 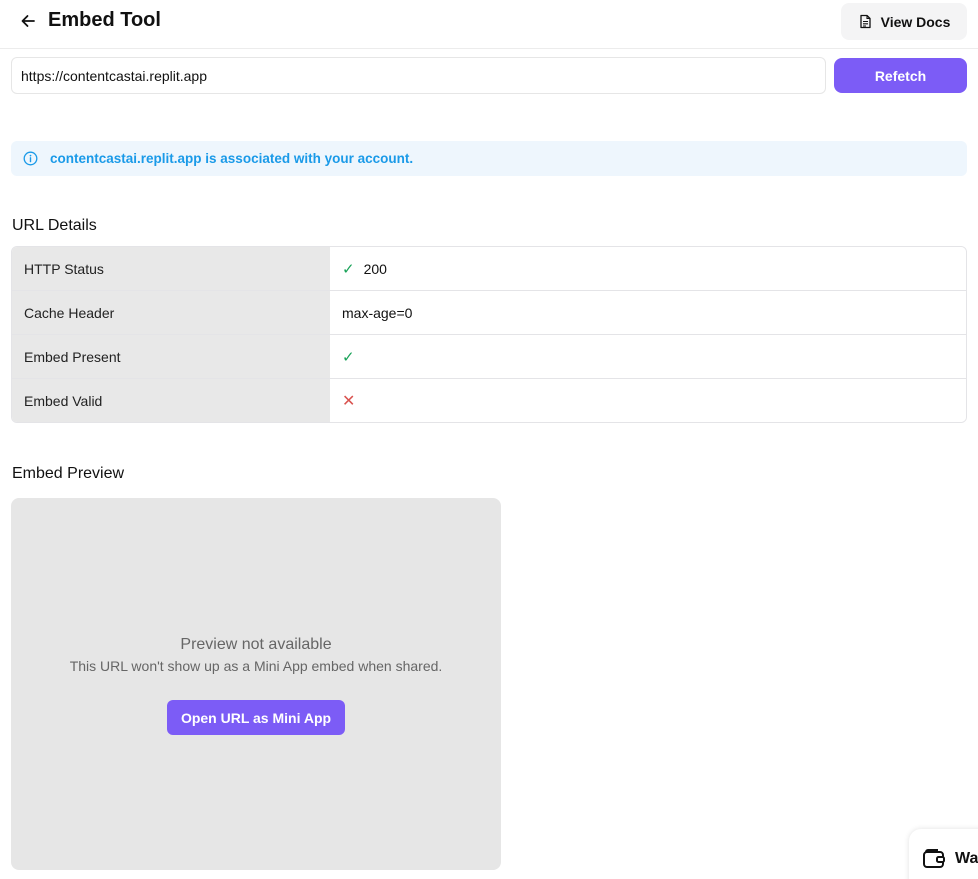 I want to click on embed-present-value-cell: ✓, so click(x=648, y=356).